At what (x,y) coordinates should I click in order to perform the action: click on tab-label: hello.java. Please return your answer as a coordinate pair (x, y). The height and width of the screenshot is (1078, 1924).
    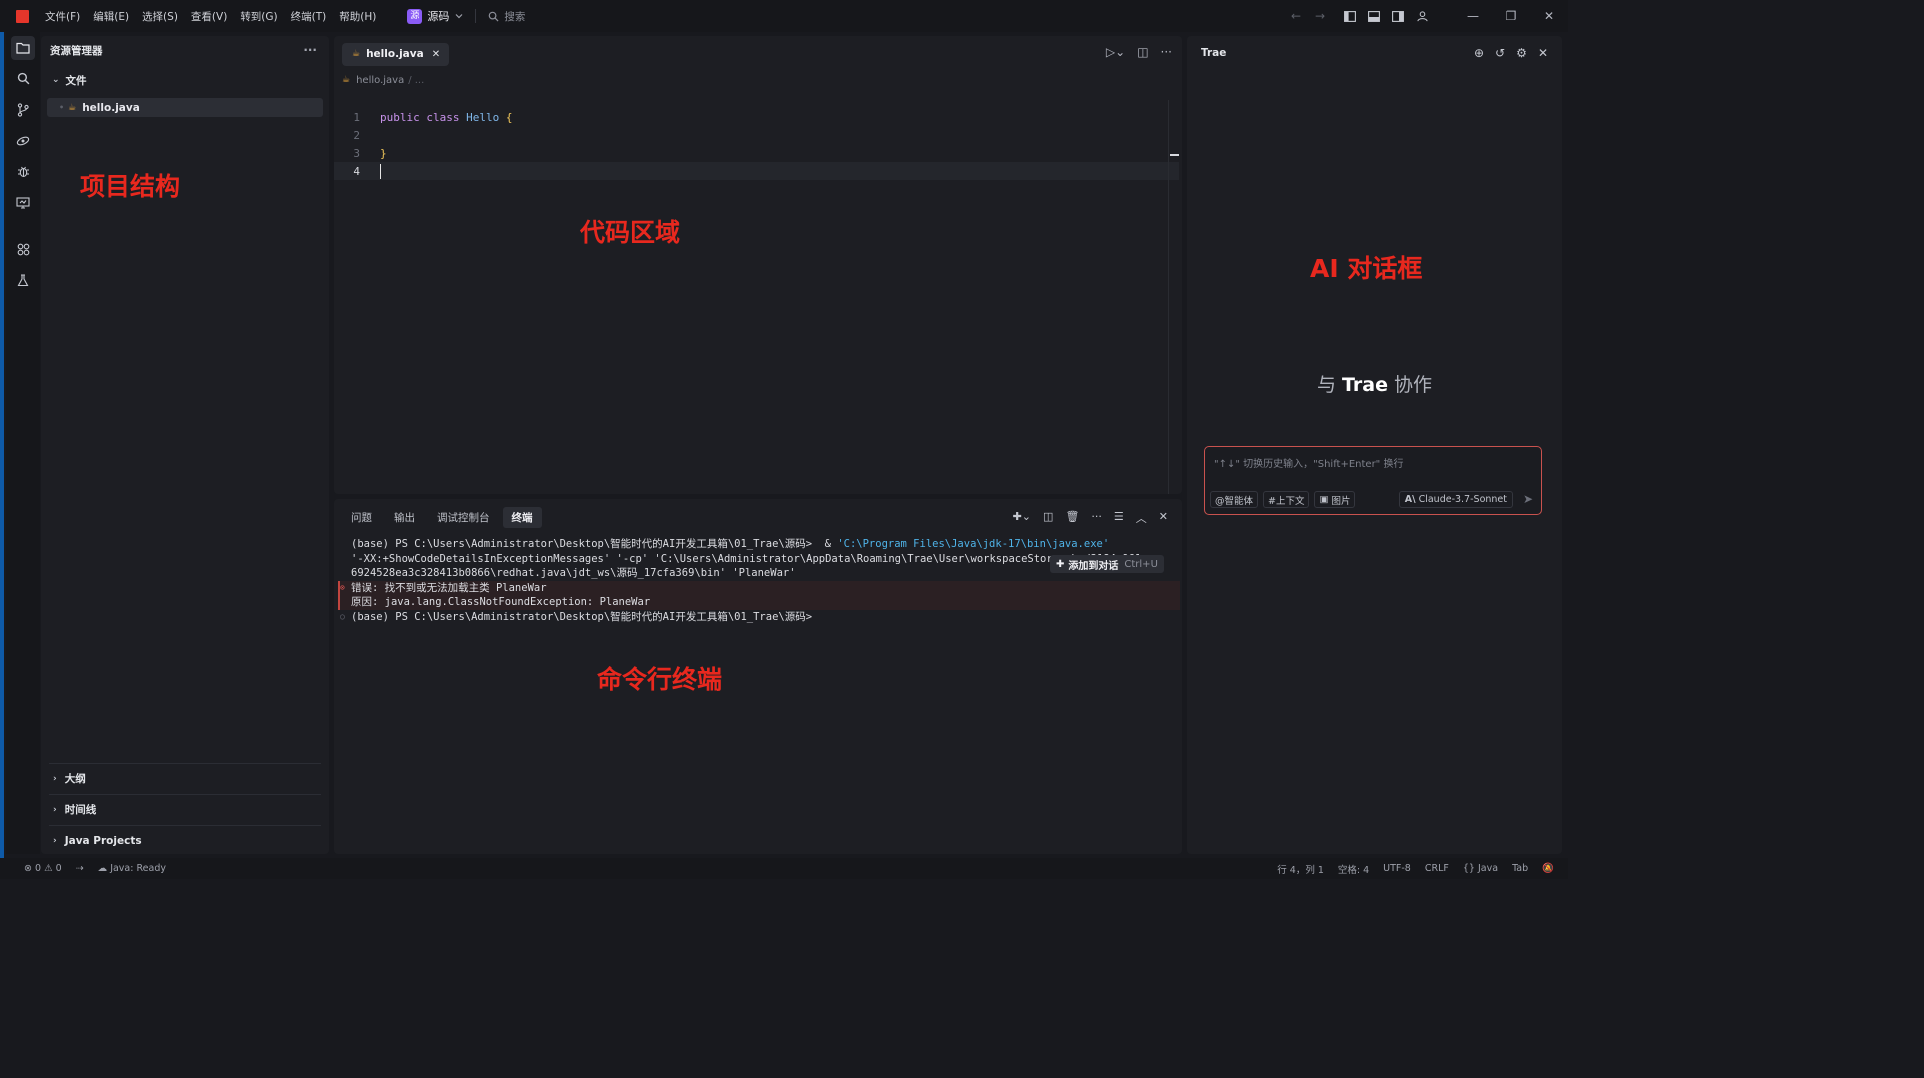
    Looking at the image, I should click on (395, 54).